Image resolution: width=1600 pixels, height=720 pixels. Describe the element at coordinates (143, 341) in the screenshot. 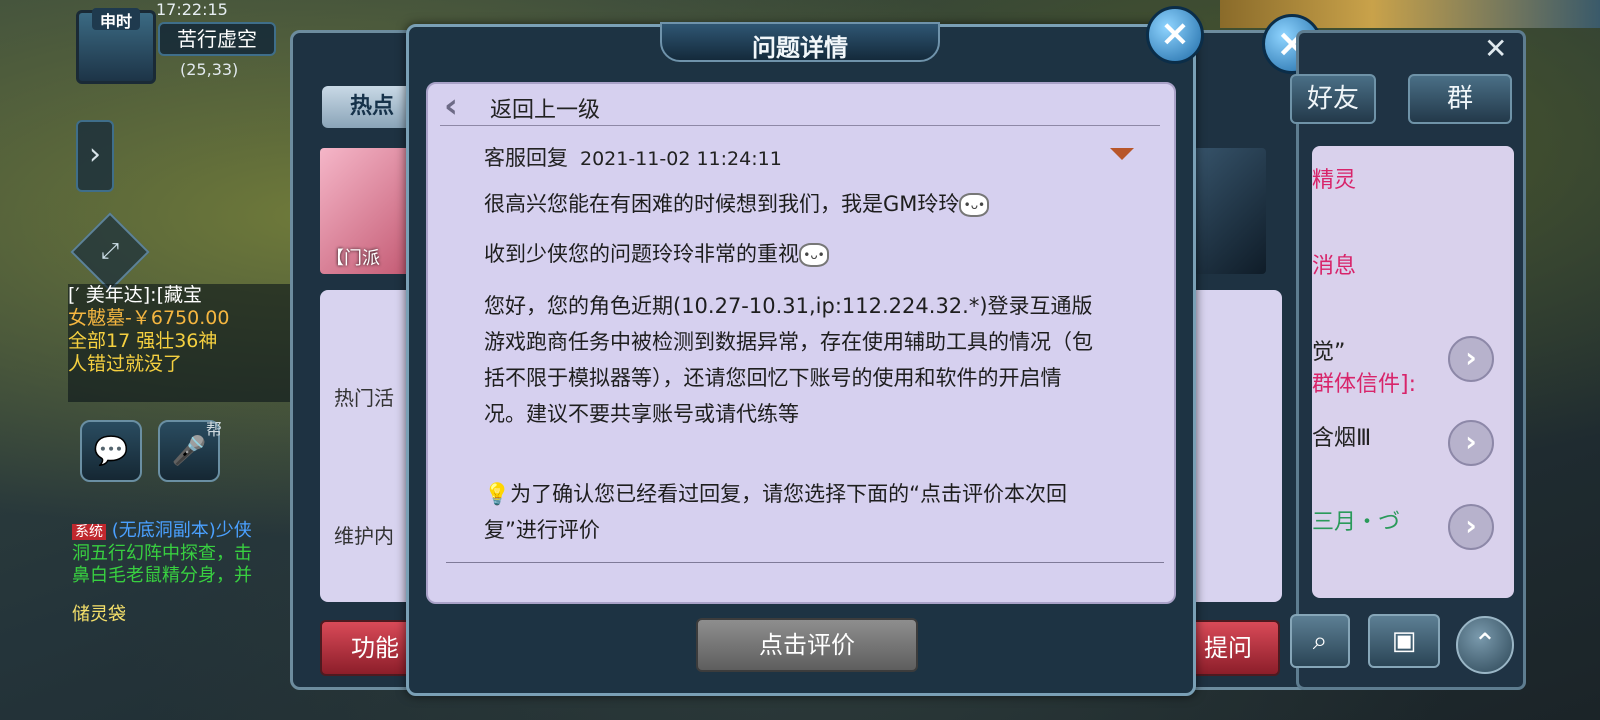

I see `chat-line: 全部17 强壮36神` at that location.